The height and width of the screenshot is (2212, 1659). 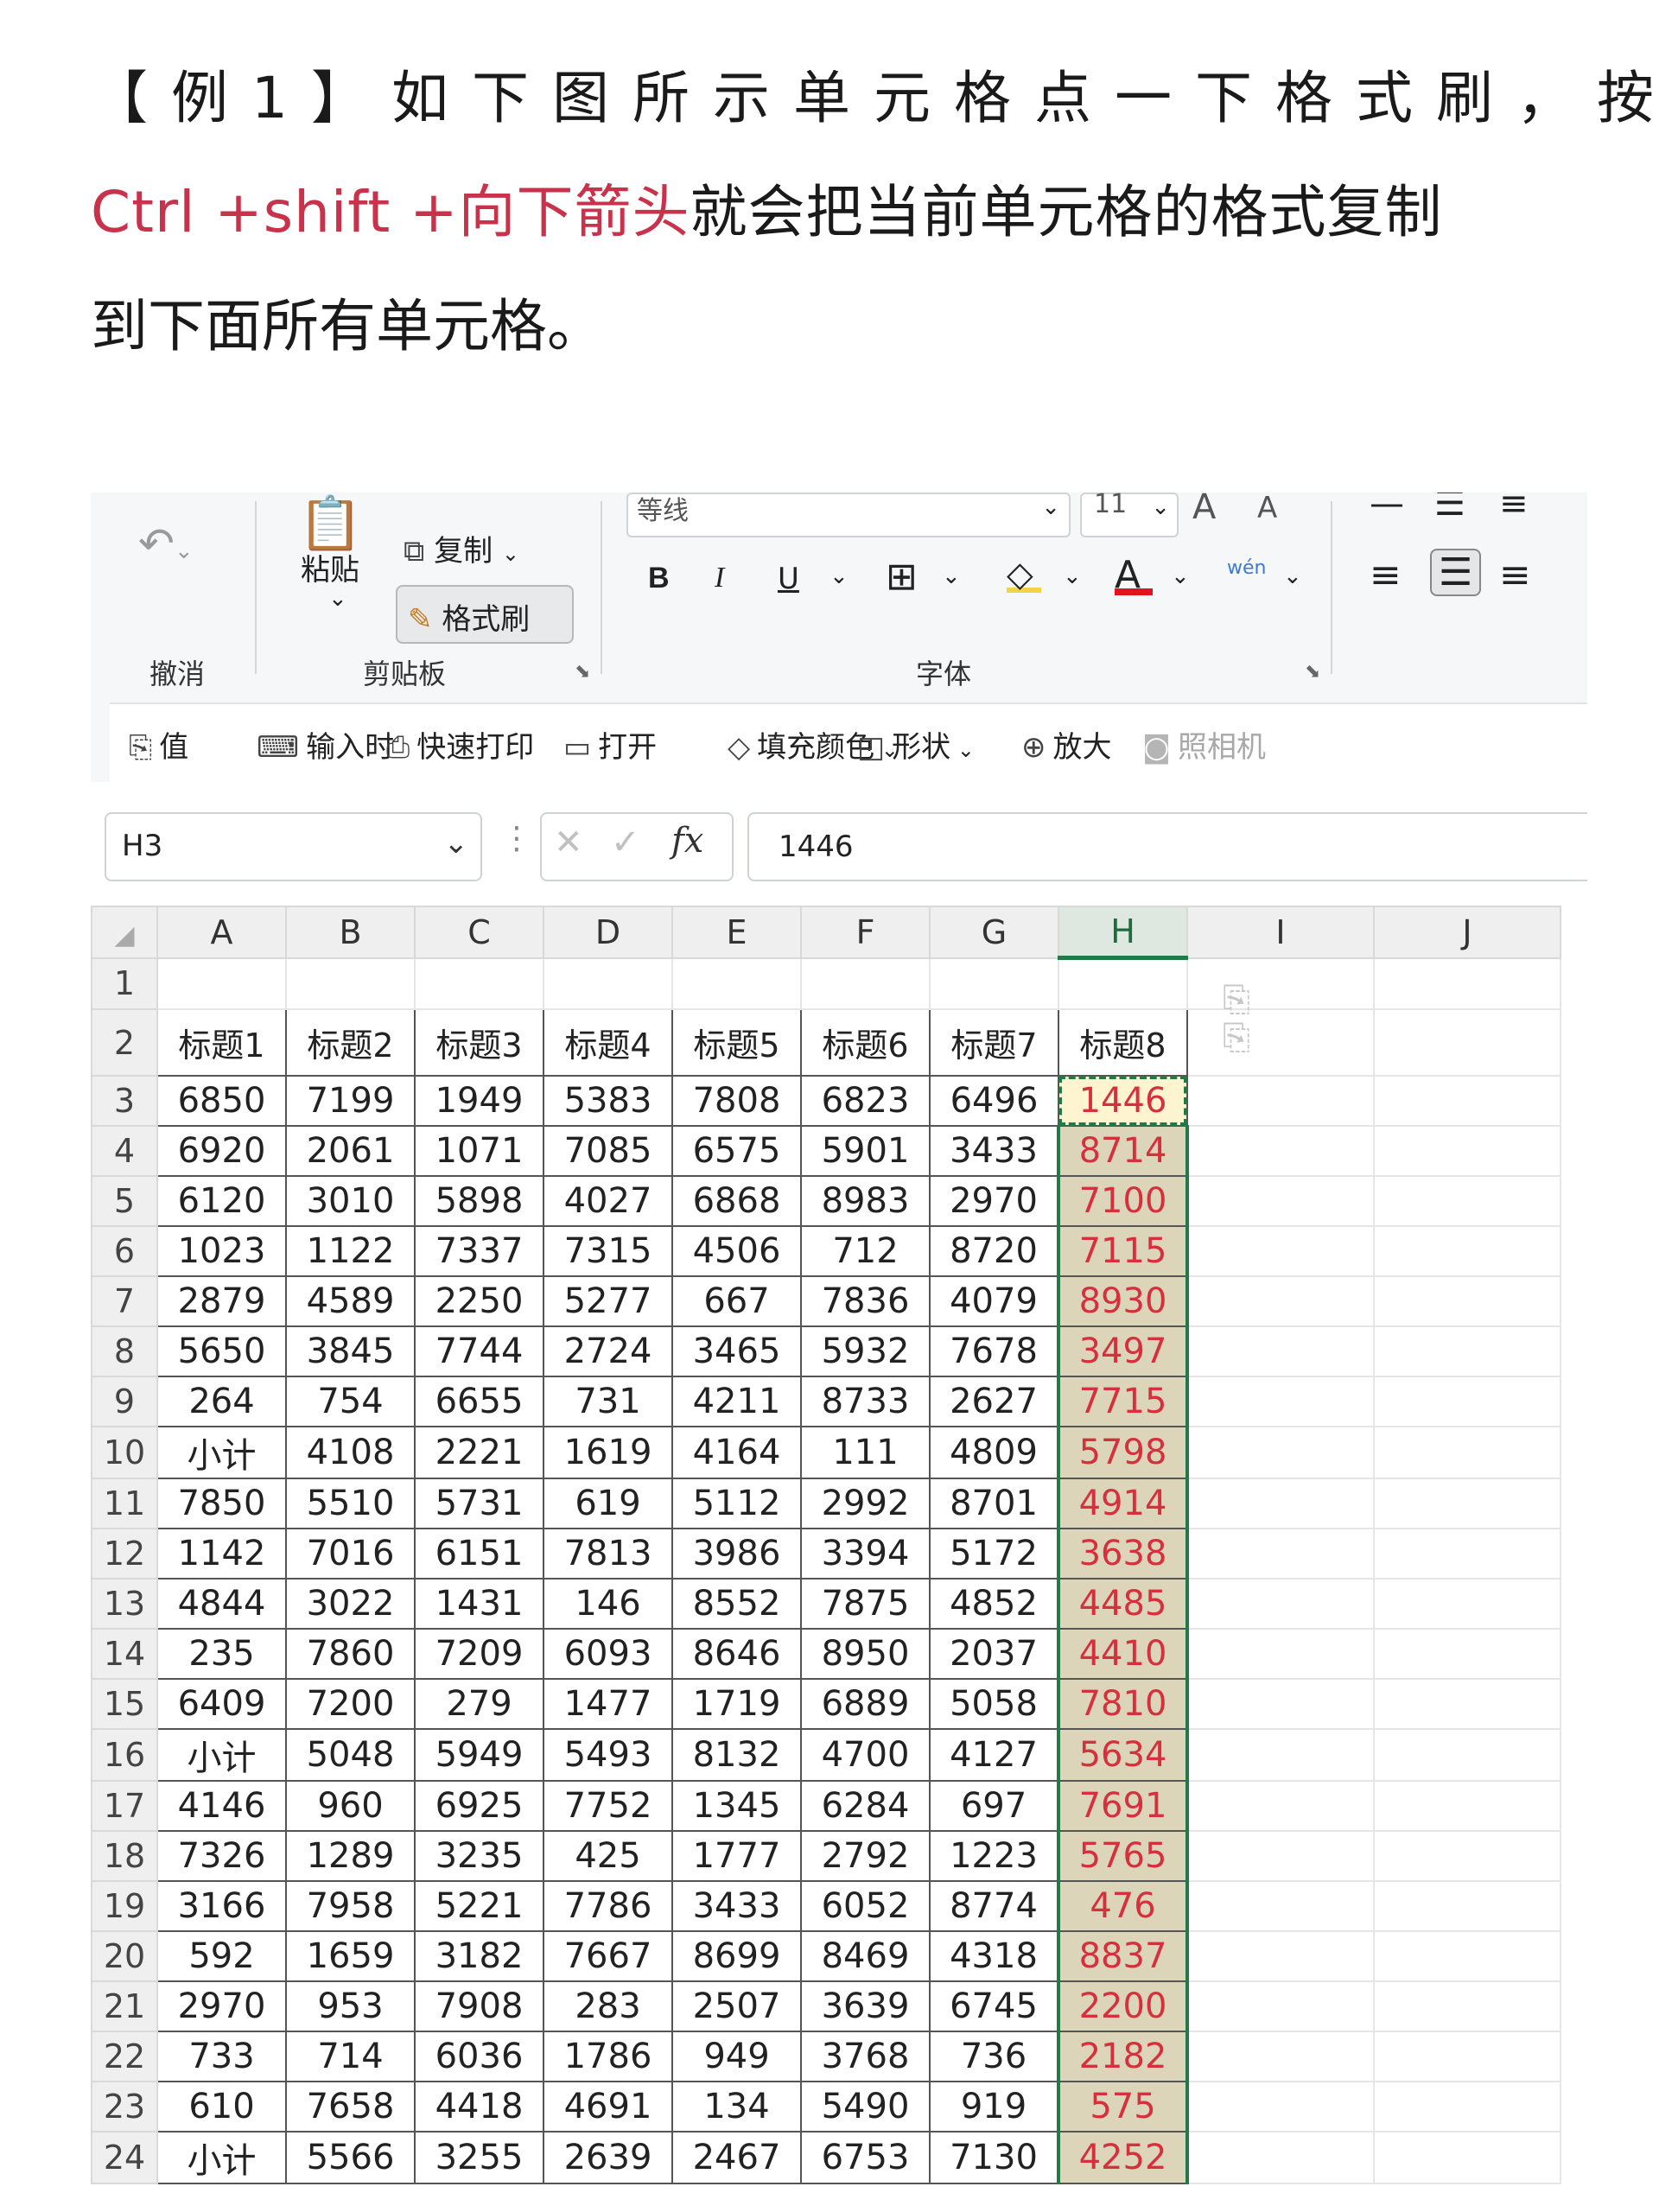 I want to click on table-cell: 1949, so click(x=479, y=1101).